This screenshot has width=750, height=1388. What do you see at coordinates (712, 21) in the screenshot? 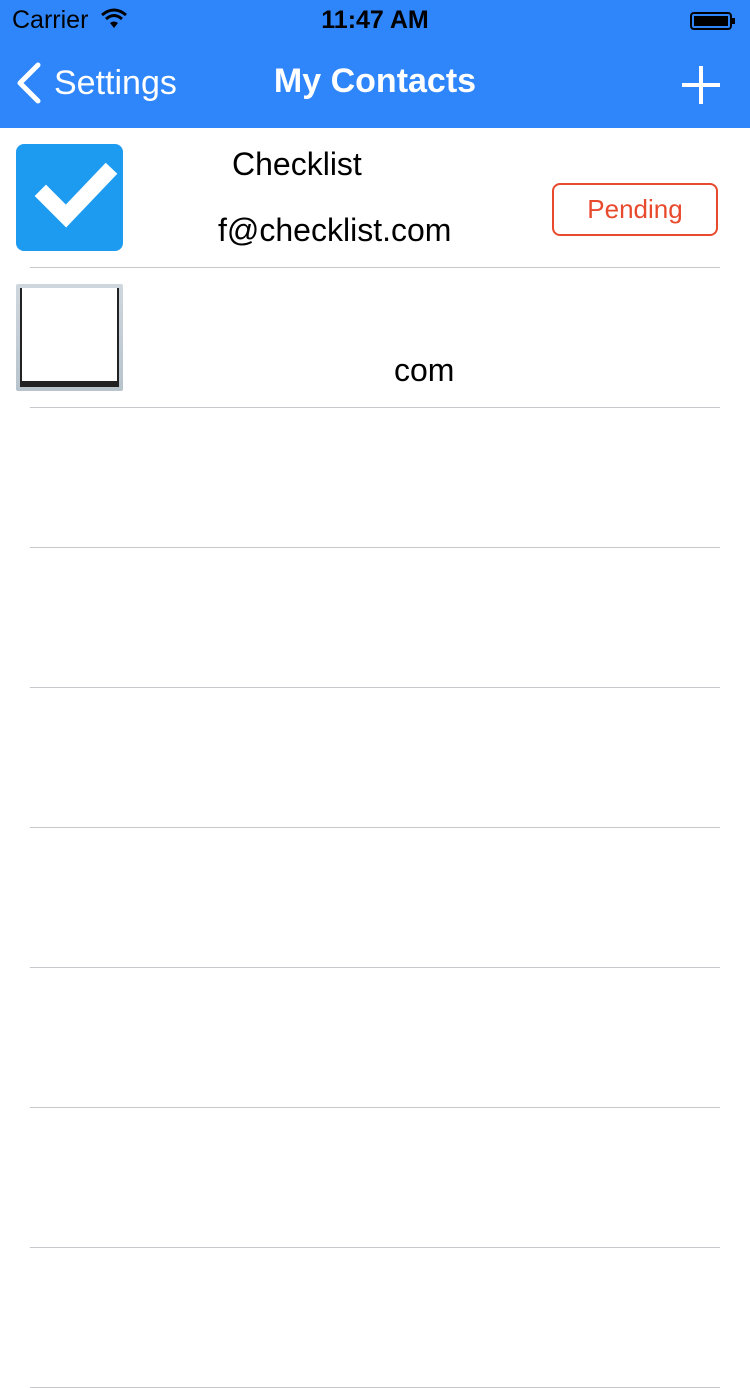
I see `battery-icon` at bounding box center [712, 21].